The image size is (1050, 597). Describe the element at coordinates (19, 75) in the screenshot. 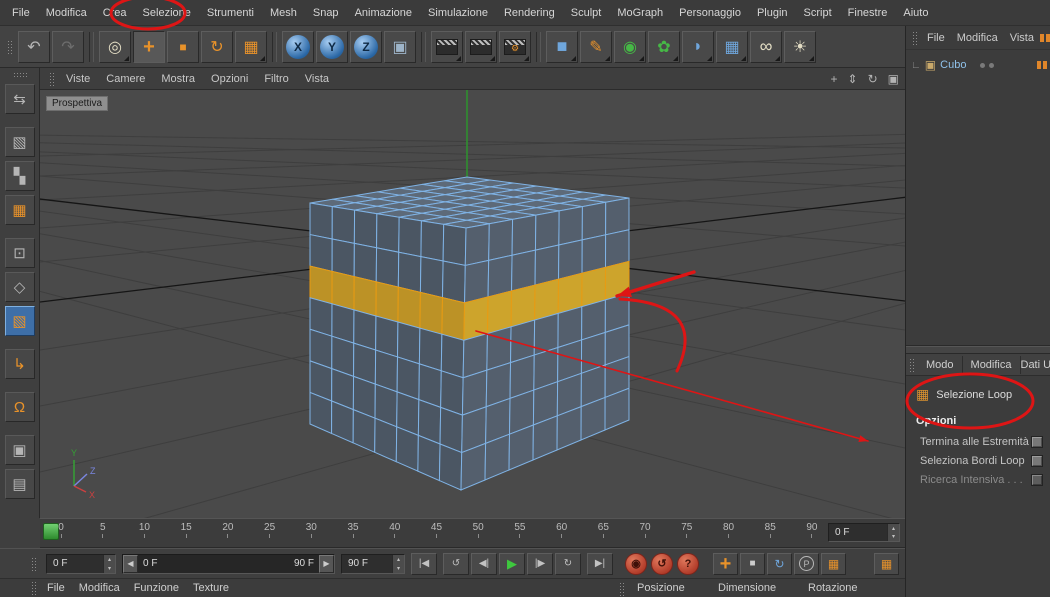

I see `mode-toolbar-grip` at that location.